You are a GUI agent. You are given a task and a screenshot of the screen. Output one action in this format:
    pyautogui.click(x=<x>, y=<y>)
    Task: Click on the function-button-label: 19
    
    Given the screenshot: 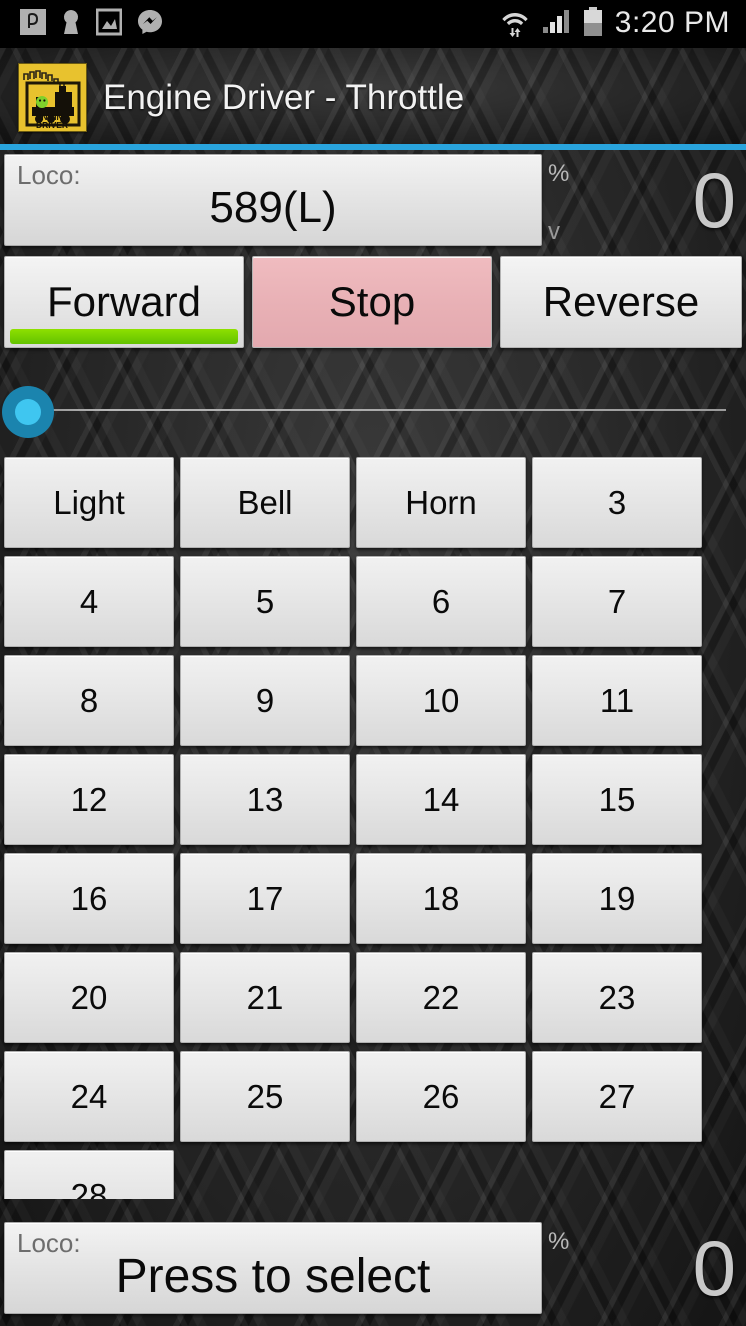 What is the action you would take?
    pyautogui.click(x=617, y=898)
    